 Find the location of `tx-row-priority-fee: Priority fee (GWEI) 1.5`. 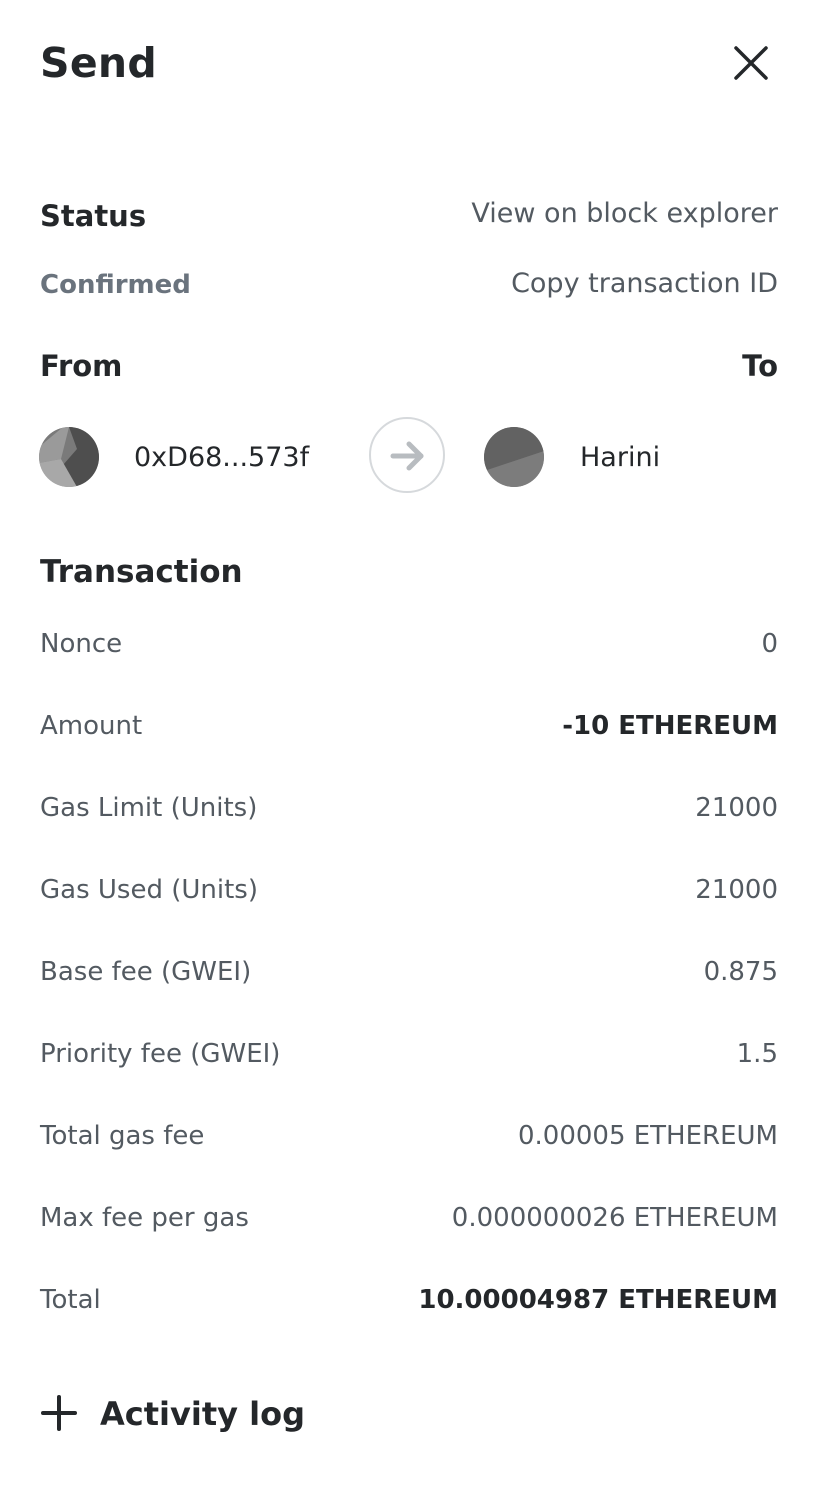

tx-row-priority-fee: Priority fee (GWEI) 1.5 is located at coordinates (409, 1054).